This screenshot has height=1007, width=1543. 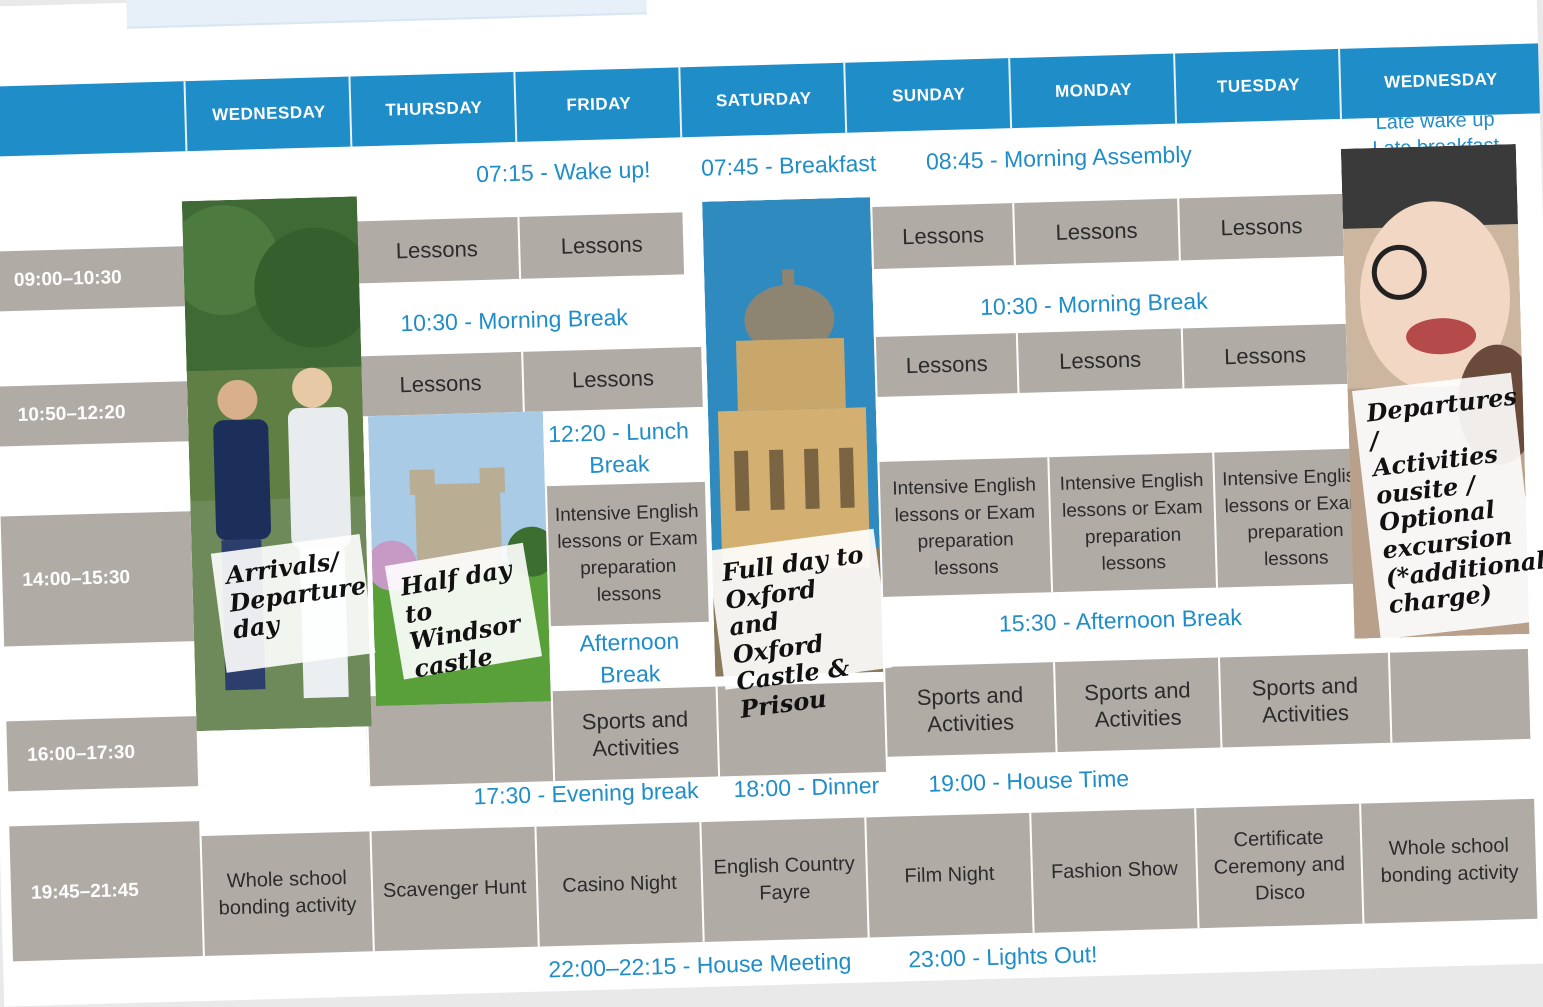 I want to click on day-header: WEDNESDAY, so click(x=268, y=114).